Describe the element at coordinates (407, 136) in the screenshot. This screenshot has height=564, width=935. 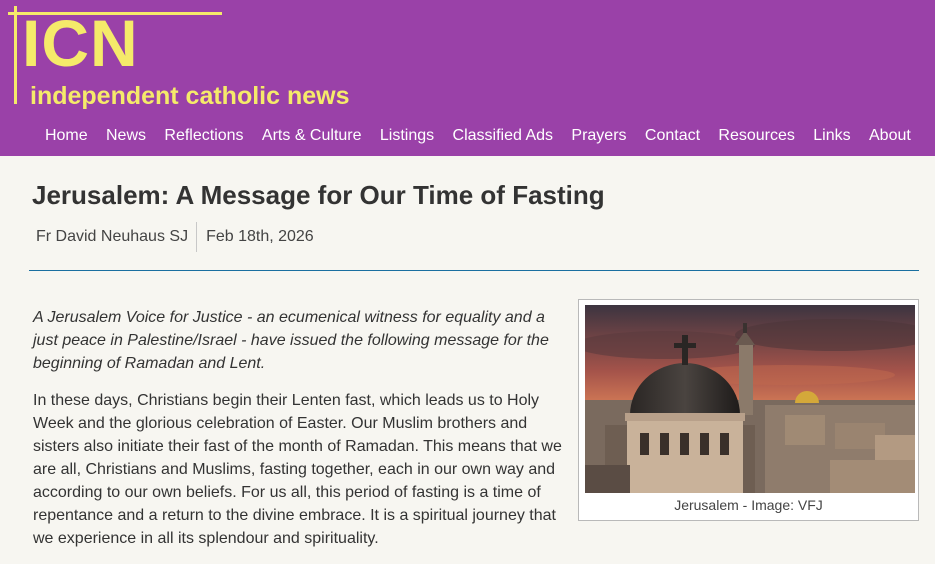
I see `nav-listings: Listings` at that location.